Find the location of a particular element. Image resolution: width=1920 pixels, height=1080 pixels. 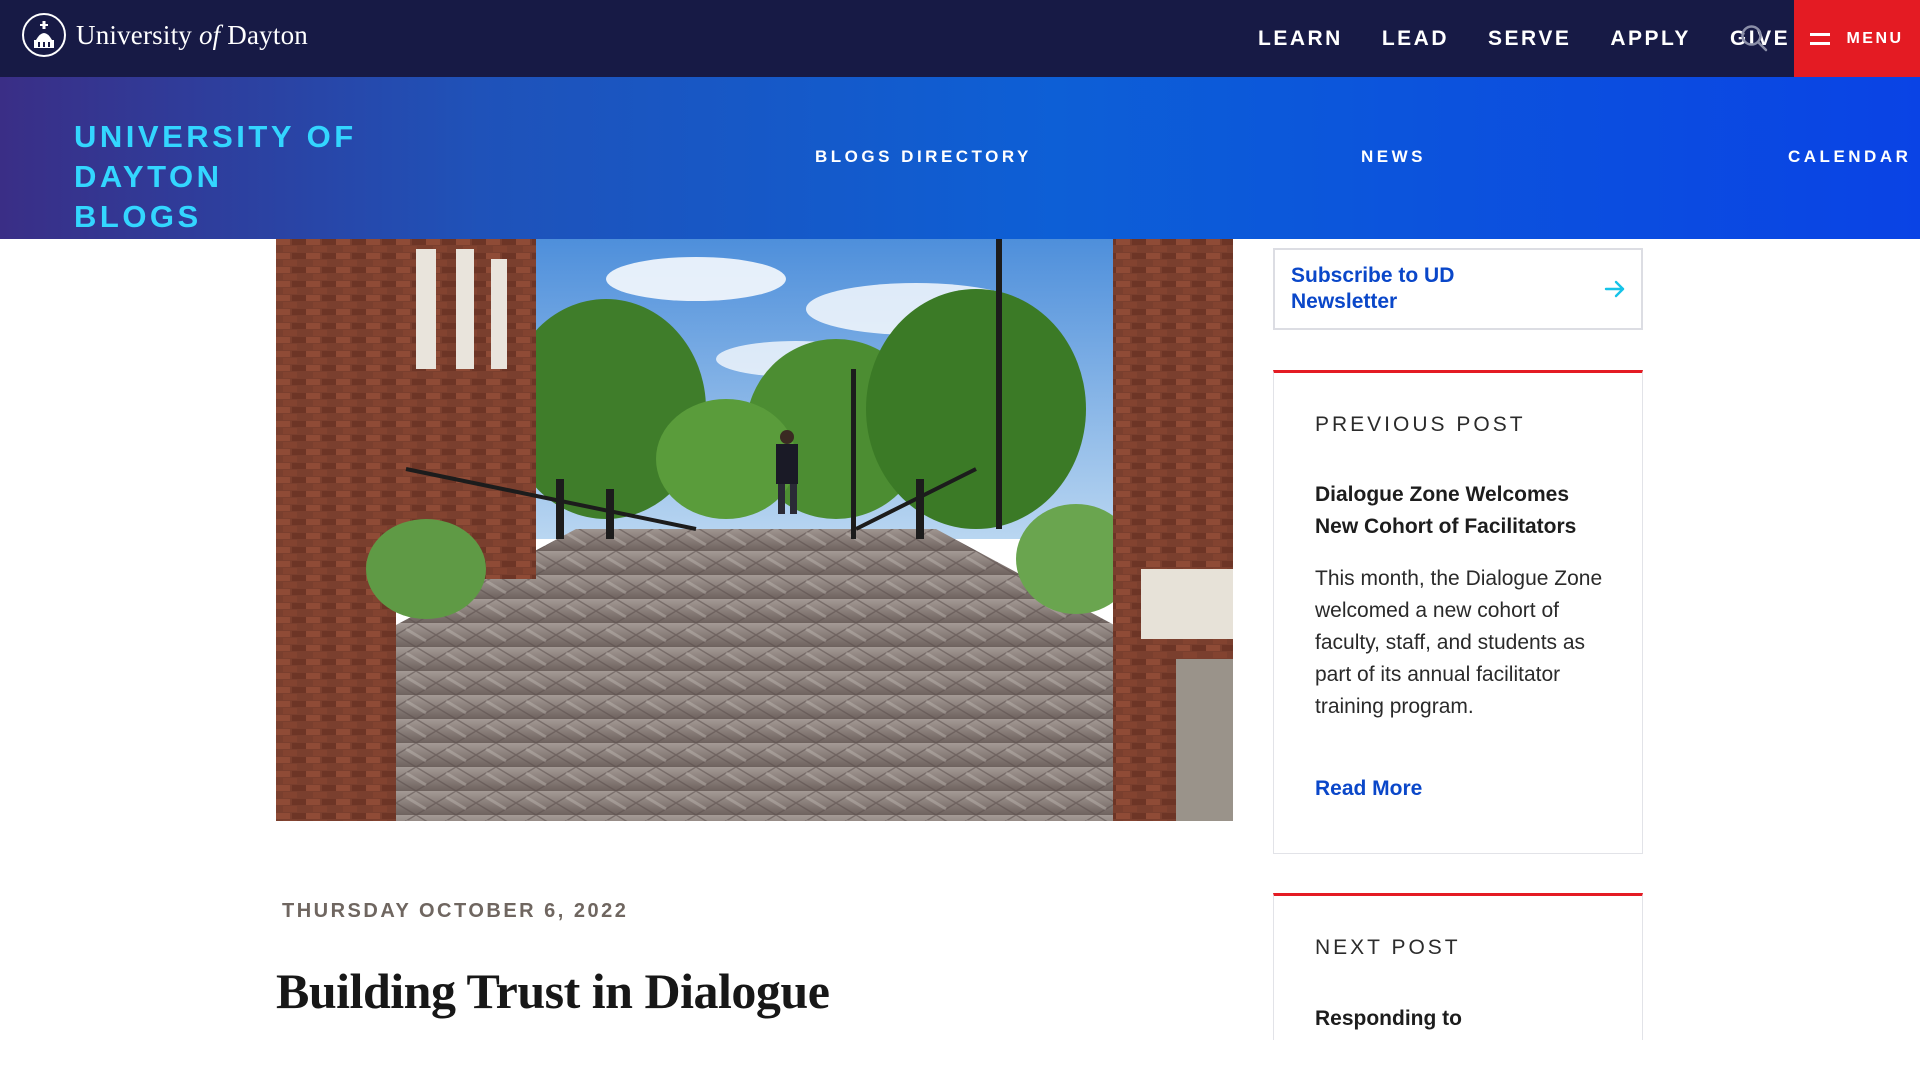

viewport-clip is located at coordinates (1458, 1060).